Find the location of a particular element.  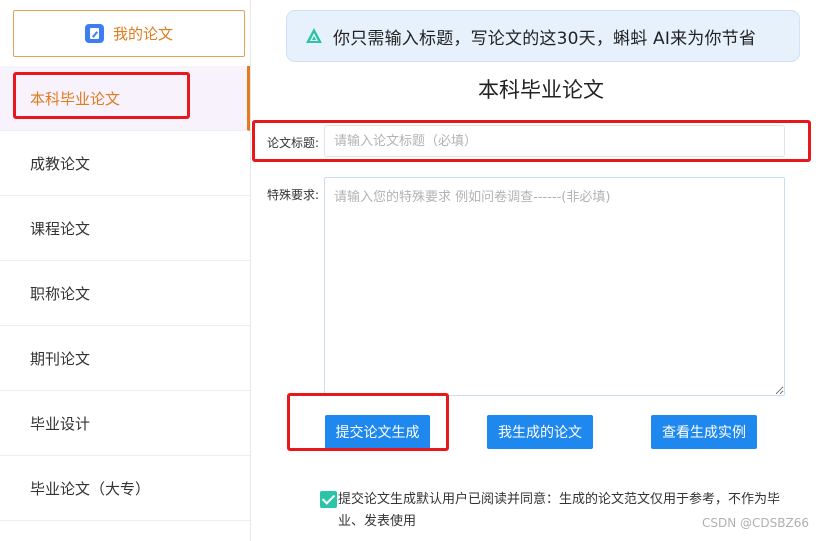

document-edit-icon is located at coordinates (94, 33).